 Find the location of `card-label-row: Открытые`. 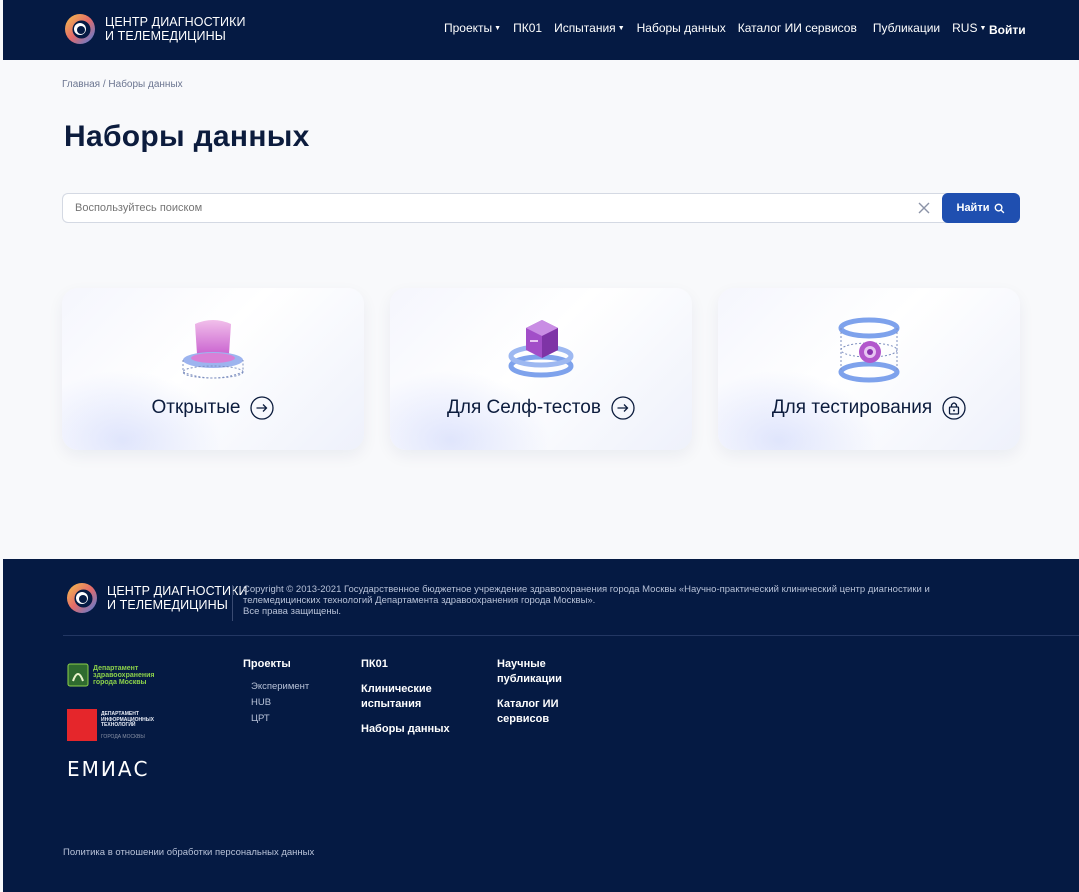

card-label-row: Открытые is located at coordinates (213, 408).